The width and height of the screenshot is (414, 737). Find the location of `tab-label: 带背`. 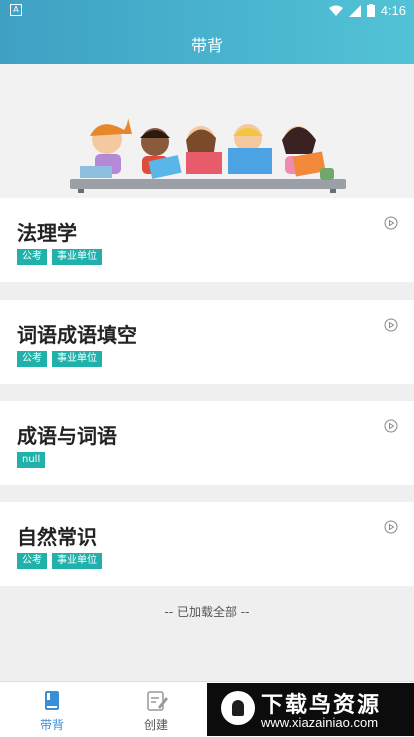

tab-label: 带背 is located at coordinates (51, 725).